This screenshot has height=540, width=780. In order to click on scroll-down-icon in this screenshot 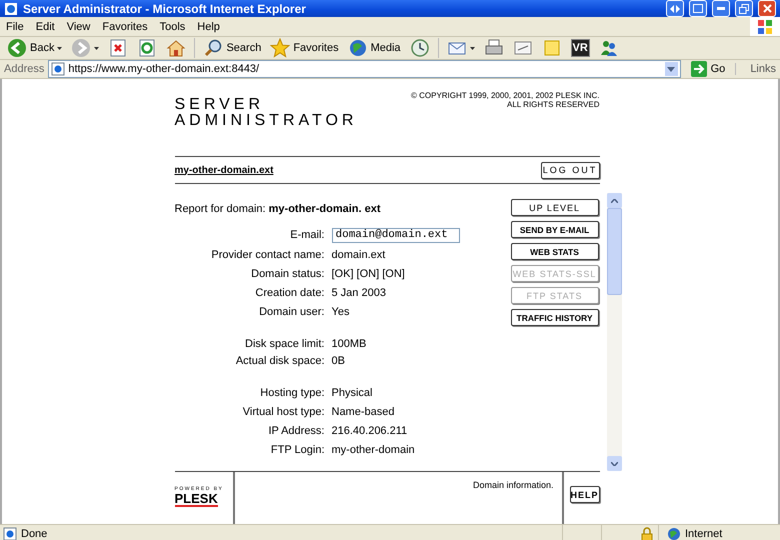, I will do `click(614, 464)`.